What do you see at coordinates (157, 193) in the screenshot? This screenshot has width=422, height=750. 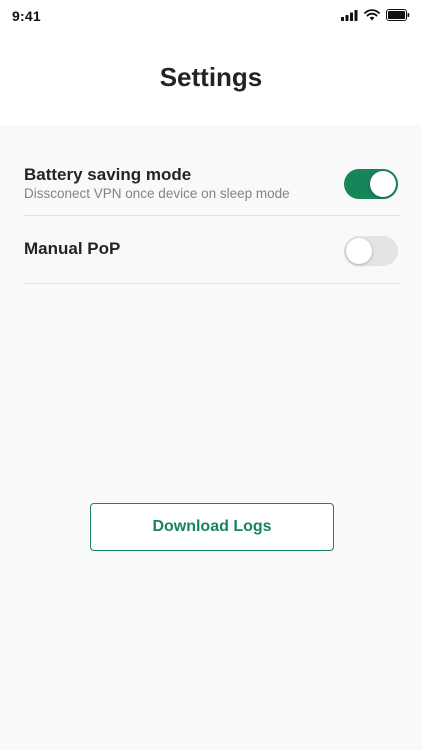 I see `battery-saving-subtitle: Dissconect VPN once device on sleep mode` at bounding box center [157, 193].